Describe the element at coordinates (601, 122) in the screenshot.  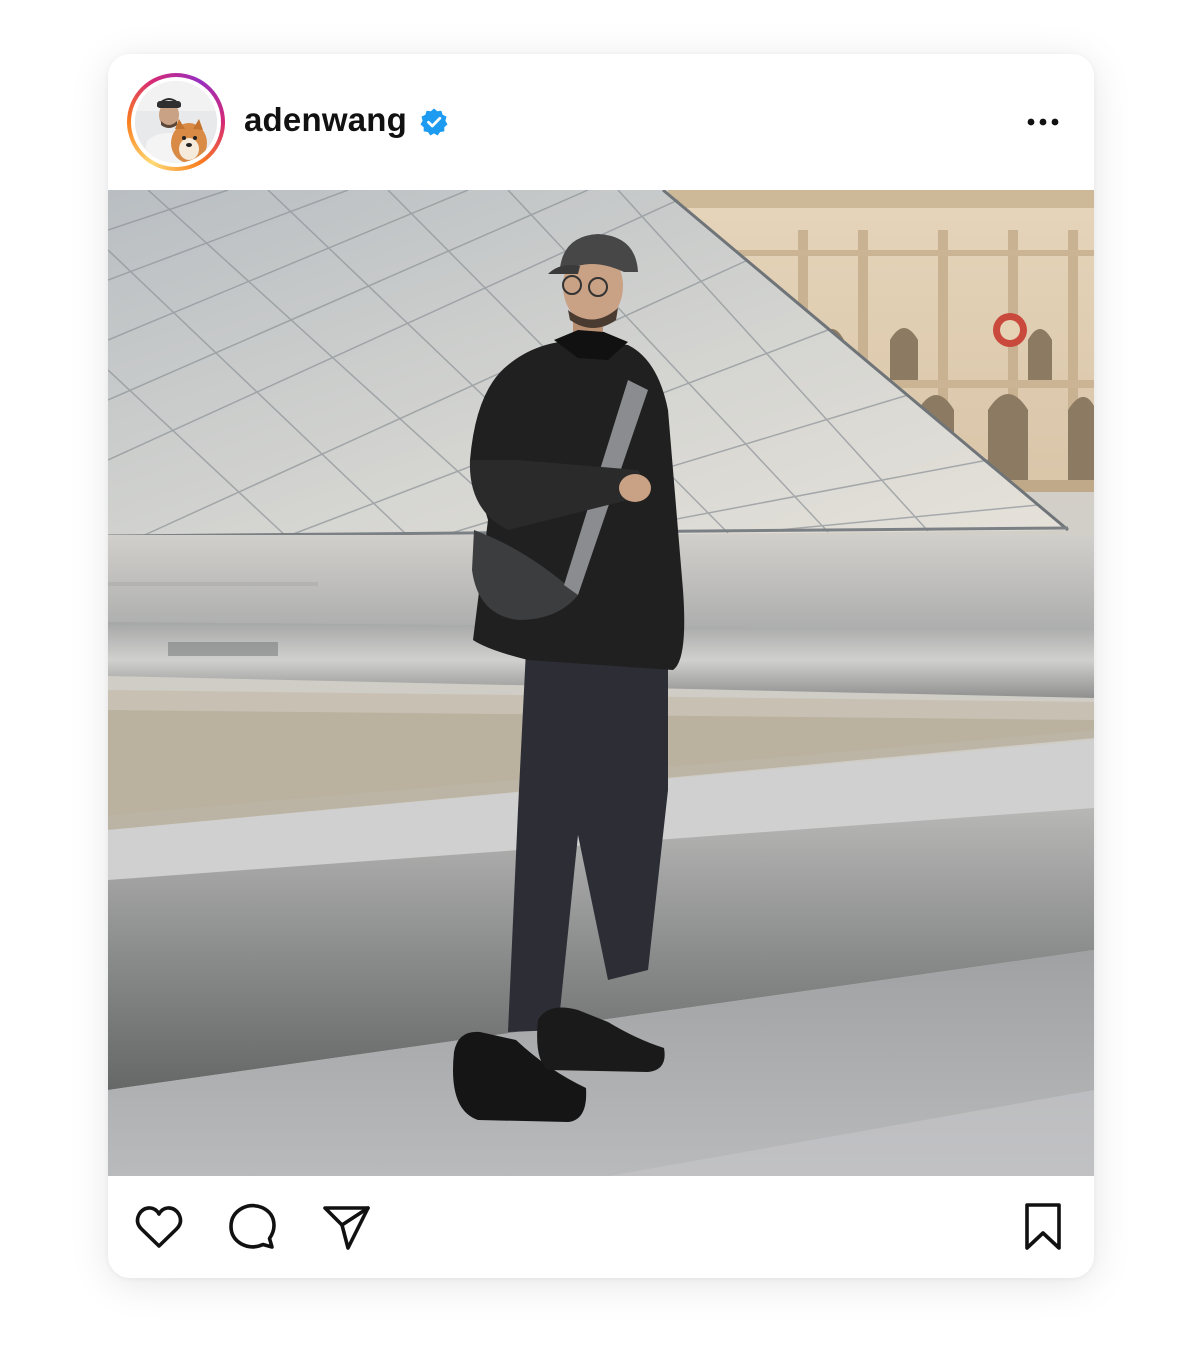
I see `post-header: adenwang` at that location.